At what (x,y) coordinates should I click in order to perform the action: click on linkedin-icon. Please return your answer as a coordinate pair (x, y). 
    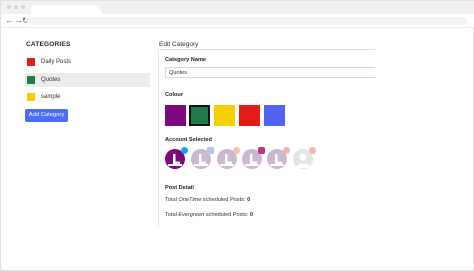
    Looking at the image, I should click on (236, 150).